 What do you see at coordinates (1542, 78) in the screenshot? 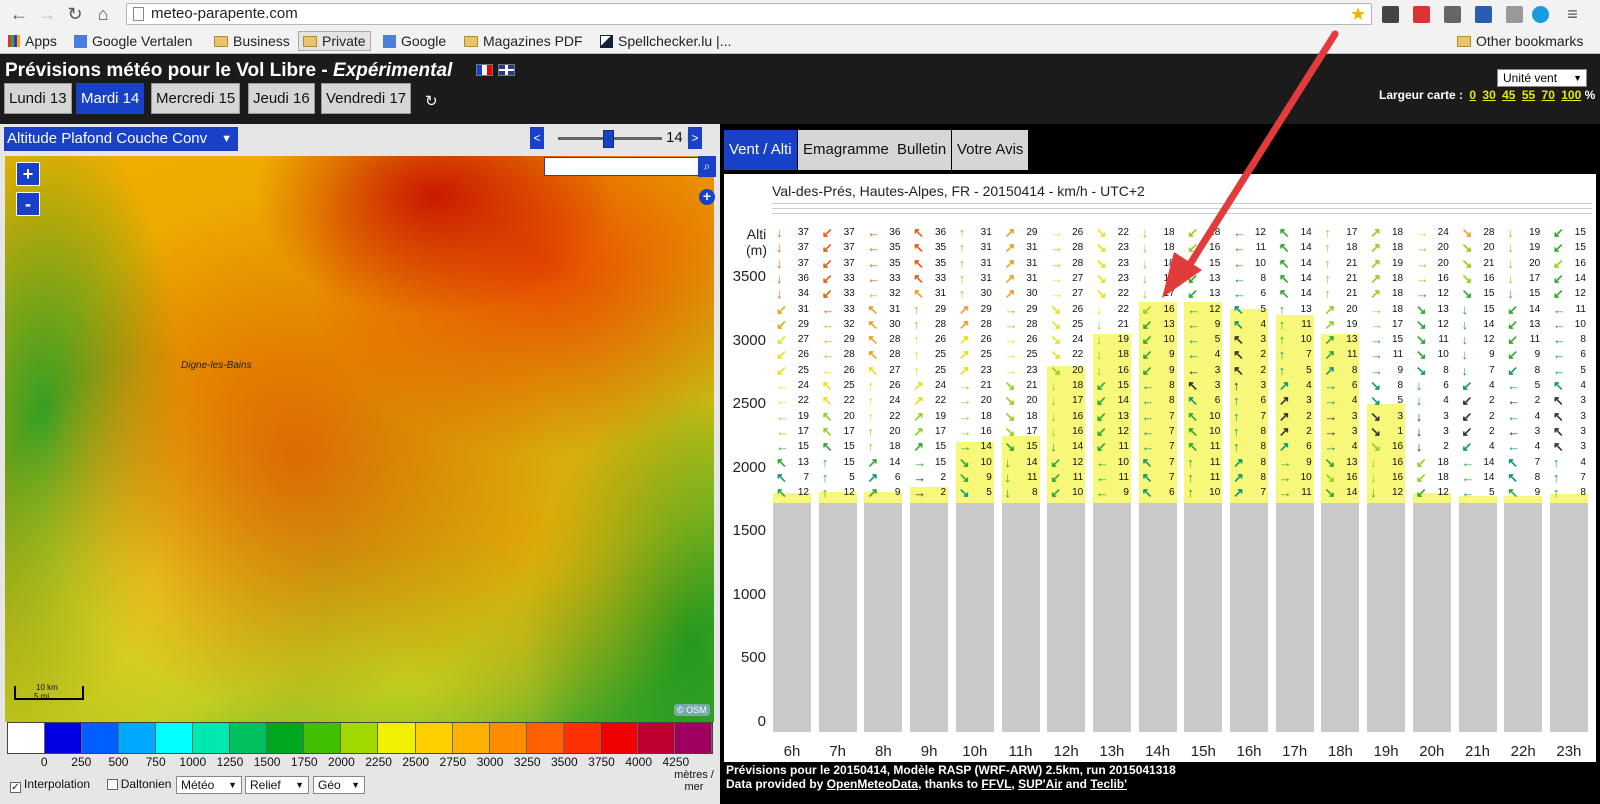
I see `wind-unit-select: Unité vent ▼` at bounding box center [1542, 78].